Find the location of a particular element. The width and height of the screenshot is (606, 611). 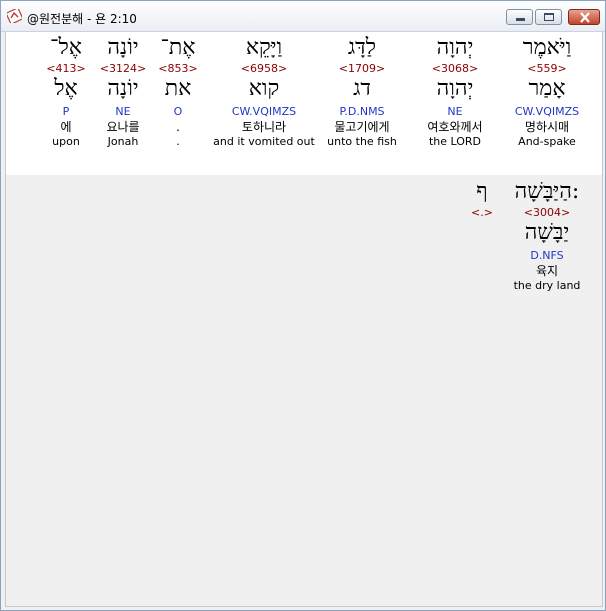

word-column-9: ף <.> is located at coordinates (482, 199).